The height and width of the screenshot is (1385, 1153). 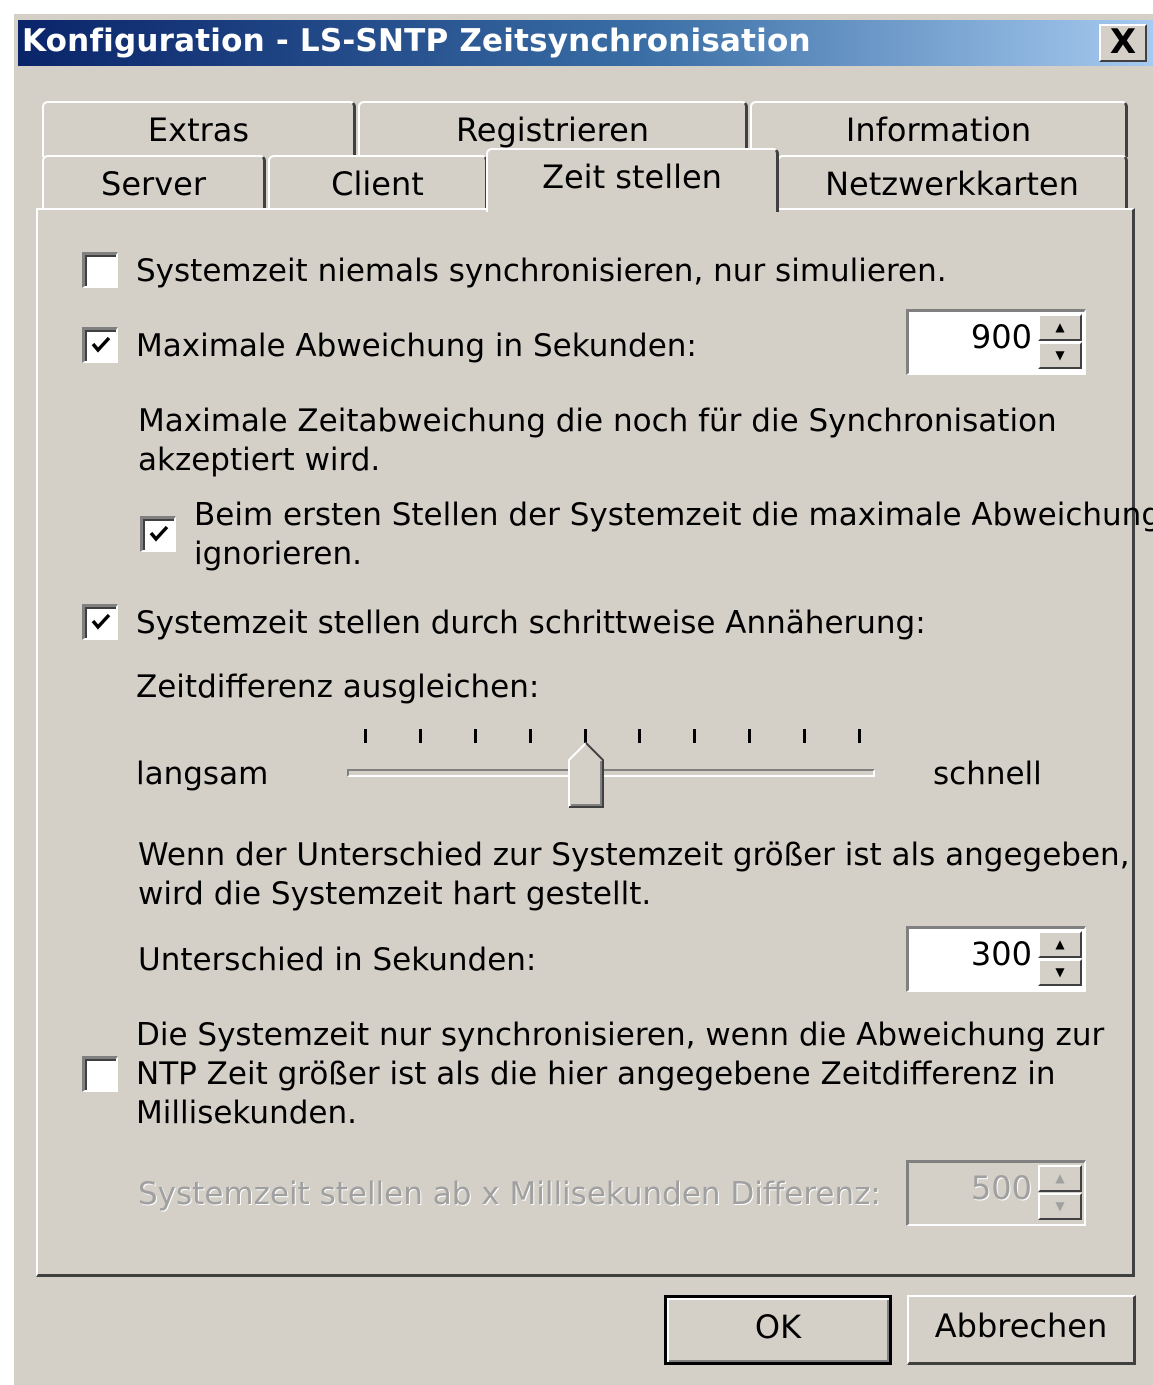 I want to click on max-deviation-label: Maximale Abweichung in Sekunden:, so click(x=416, y=346).